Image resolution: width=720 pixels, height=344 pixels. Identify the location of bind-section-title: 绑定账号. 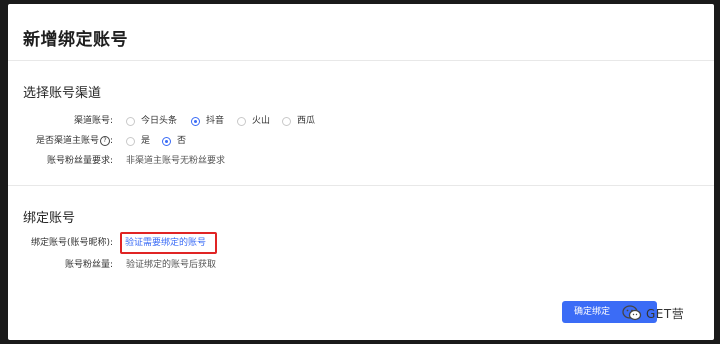
(49, 218).